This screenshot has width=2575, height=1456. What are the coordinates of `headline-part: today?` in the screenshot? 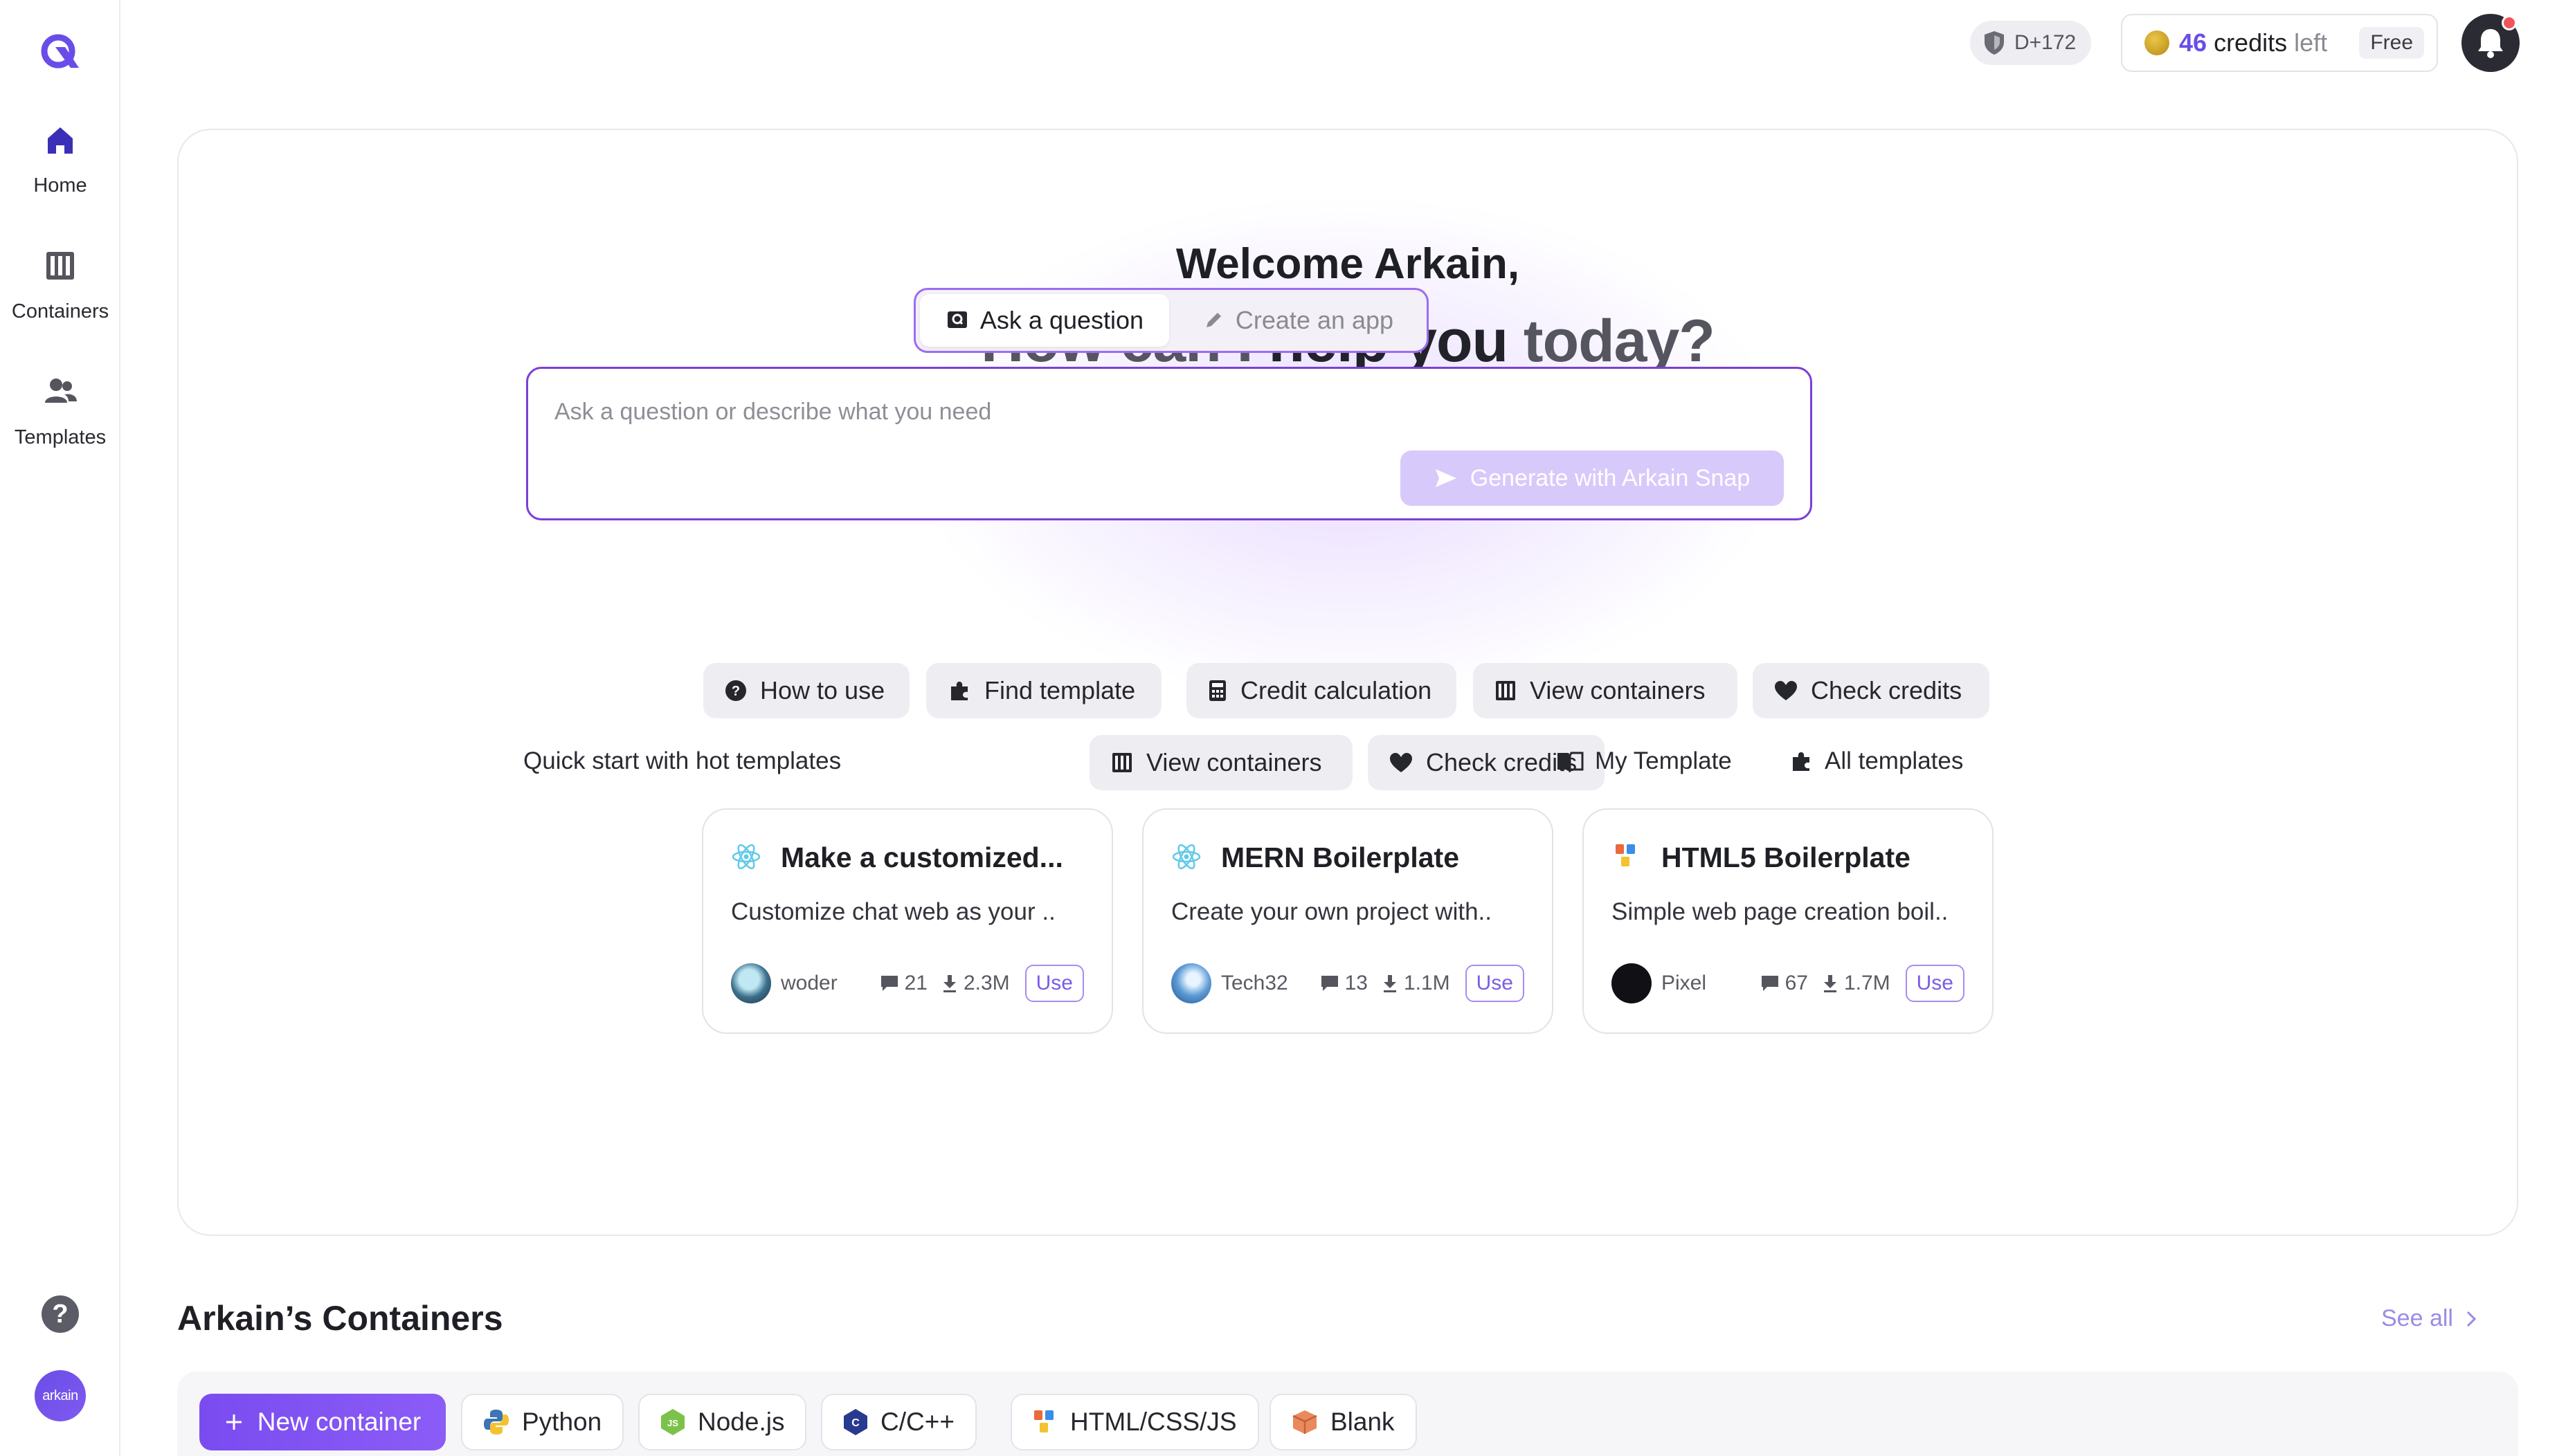 It's located at (1611, 341).